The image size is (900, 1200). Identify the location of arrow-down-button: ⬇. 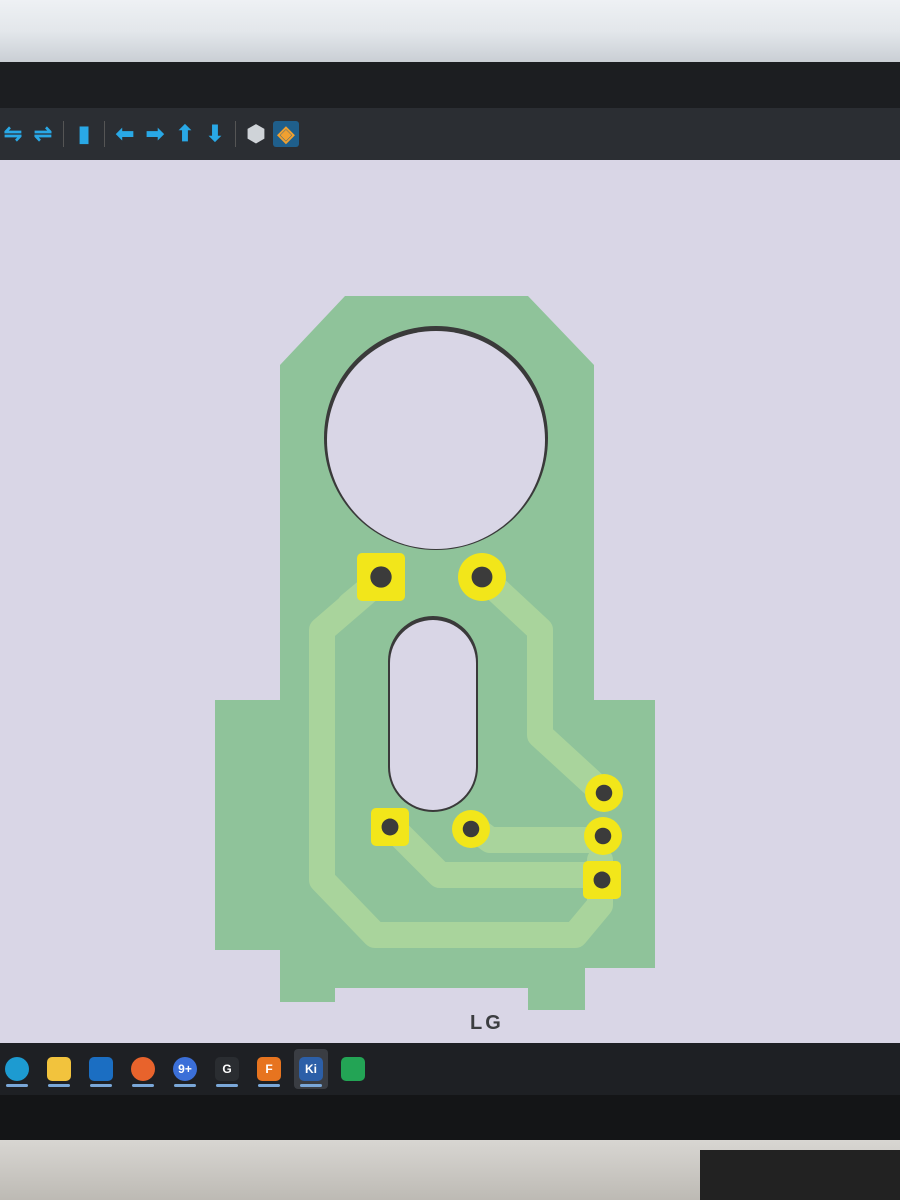
(215, 134).